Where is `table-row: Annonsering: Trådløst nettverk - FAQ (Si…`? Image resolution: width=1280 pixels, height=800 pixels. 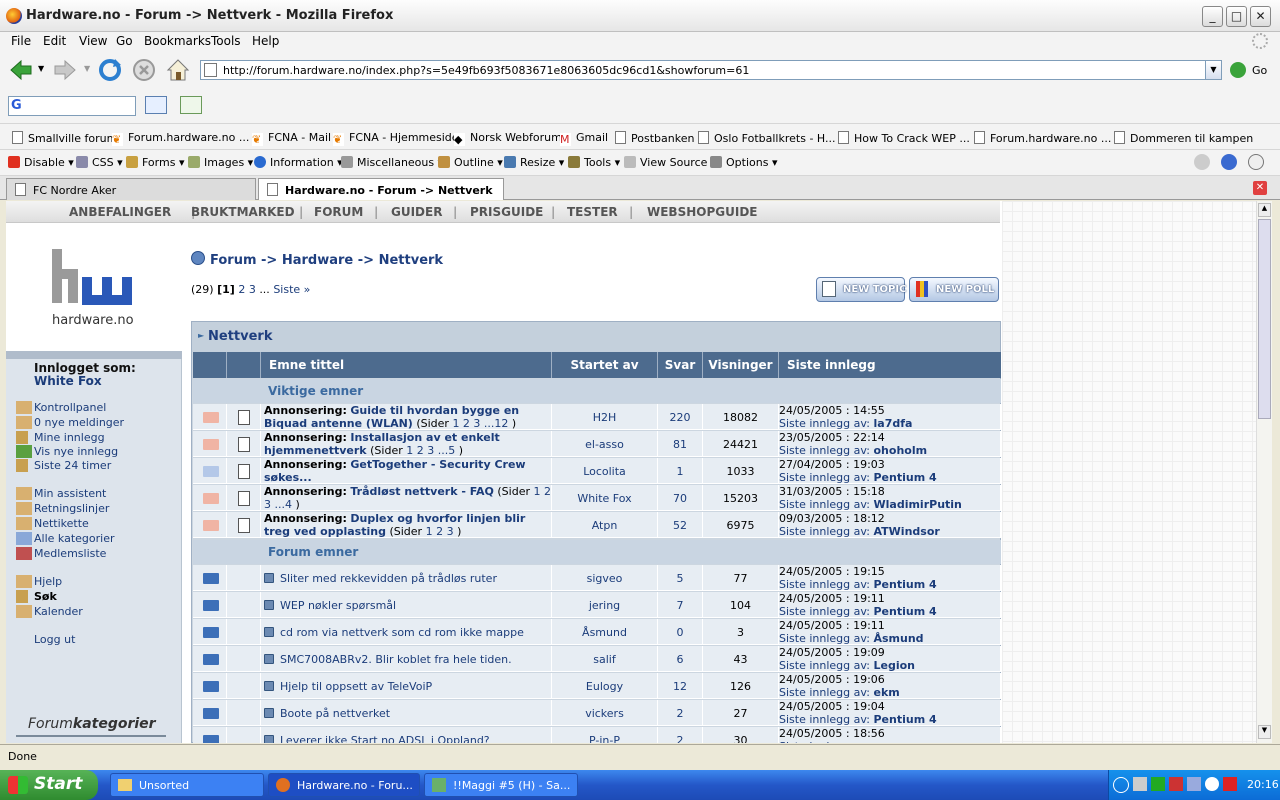 table-row: Annonsering: Trådløst nettverk - FAQ (Si… is located at coordinates (597, 498).